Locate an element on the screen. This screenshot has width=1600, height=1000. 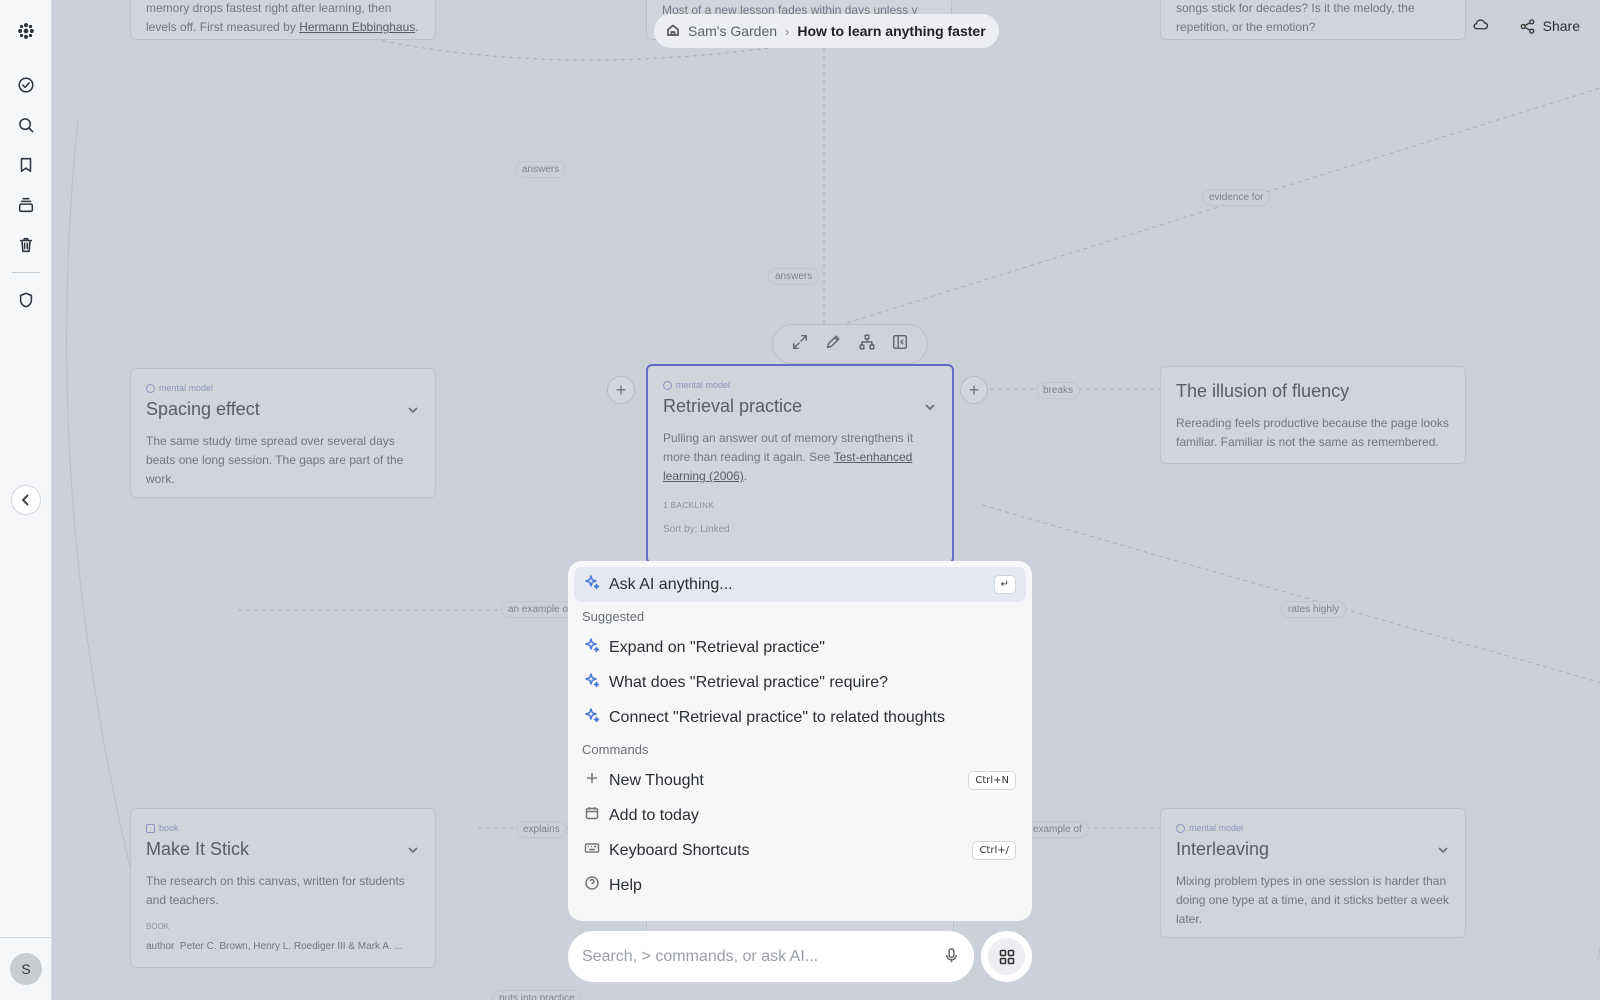
ask-ai-item: Ask AI anything... ↵ is located at coordinates (800, 584).